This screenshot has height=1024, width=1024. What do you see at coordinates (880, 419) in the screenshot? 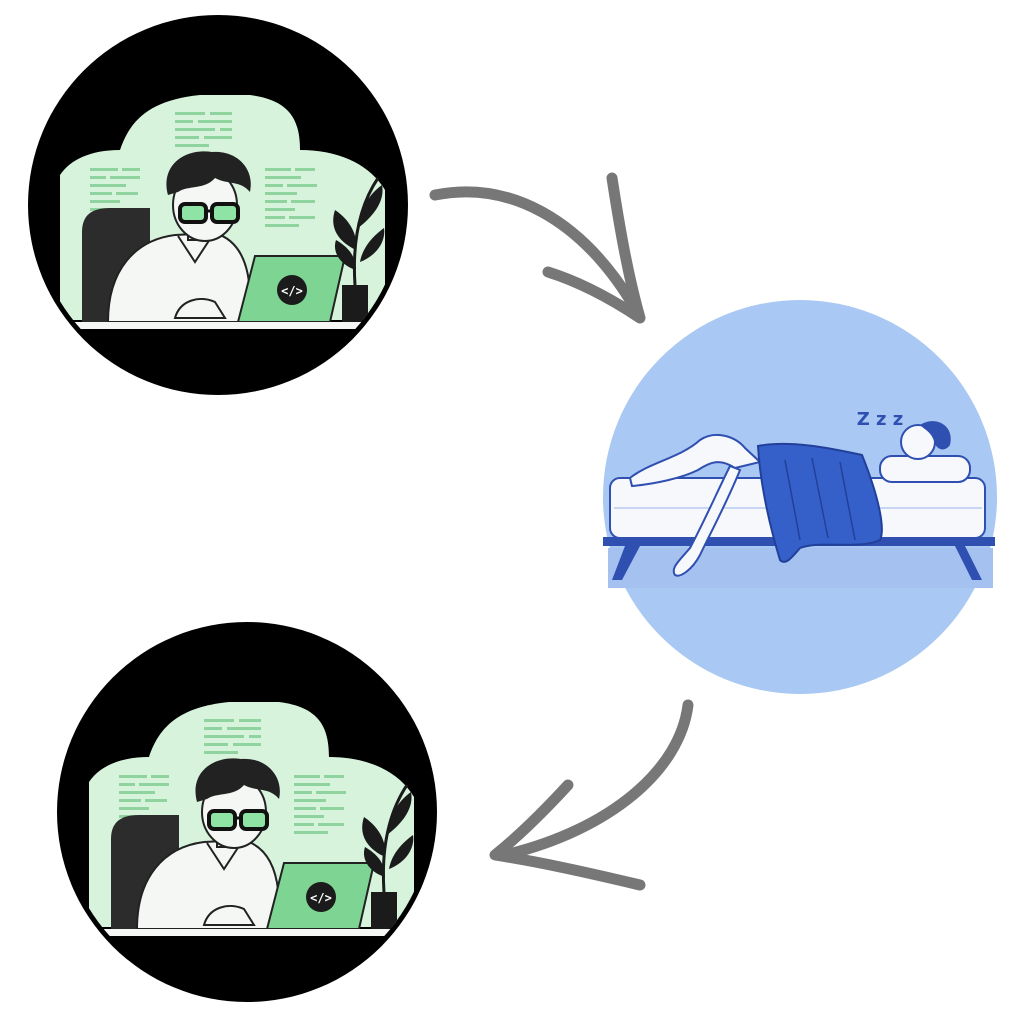
I see `sleep-z-glyph: Z z z` at bounding box center [880, 419].